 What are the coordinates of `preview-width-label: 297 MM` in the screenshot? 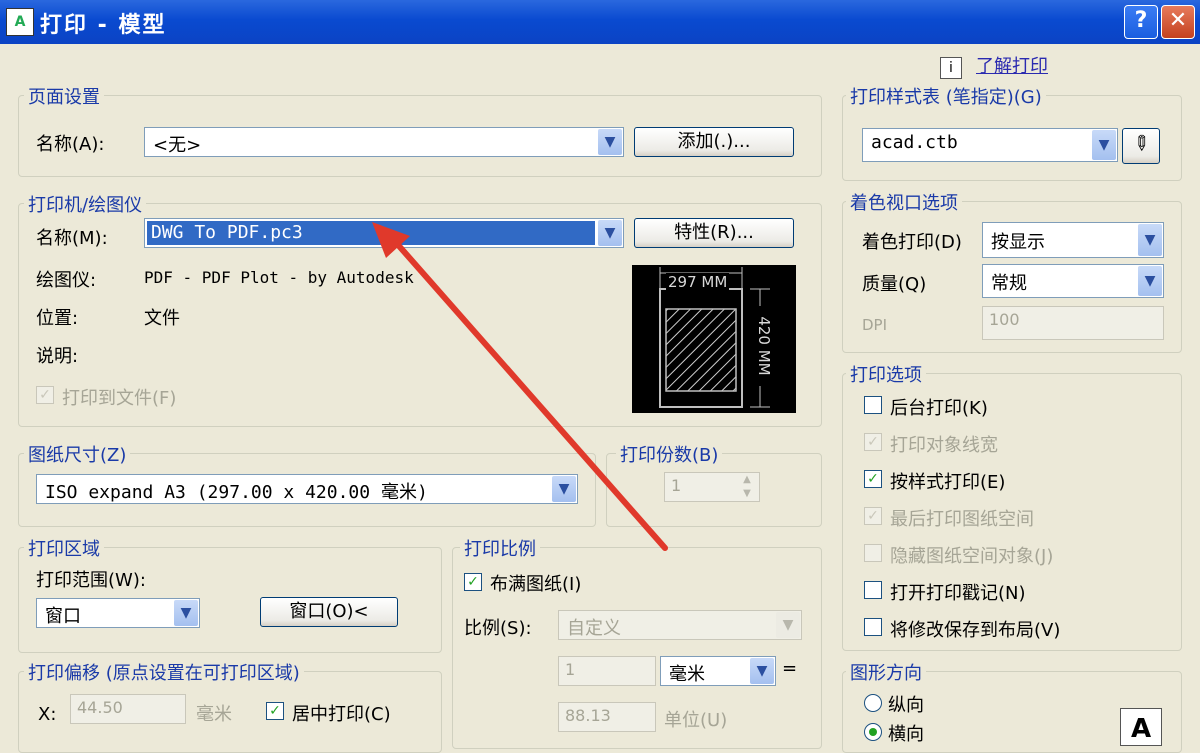 It's located at (698, 282).